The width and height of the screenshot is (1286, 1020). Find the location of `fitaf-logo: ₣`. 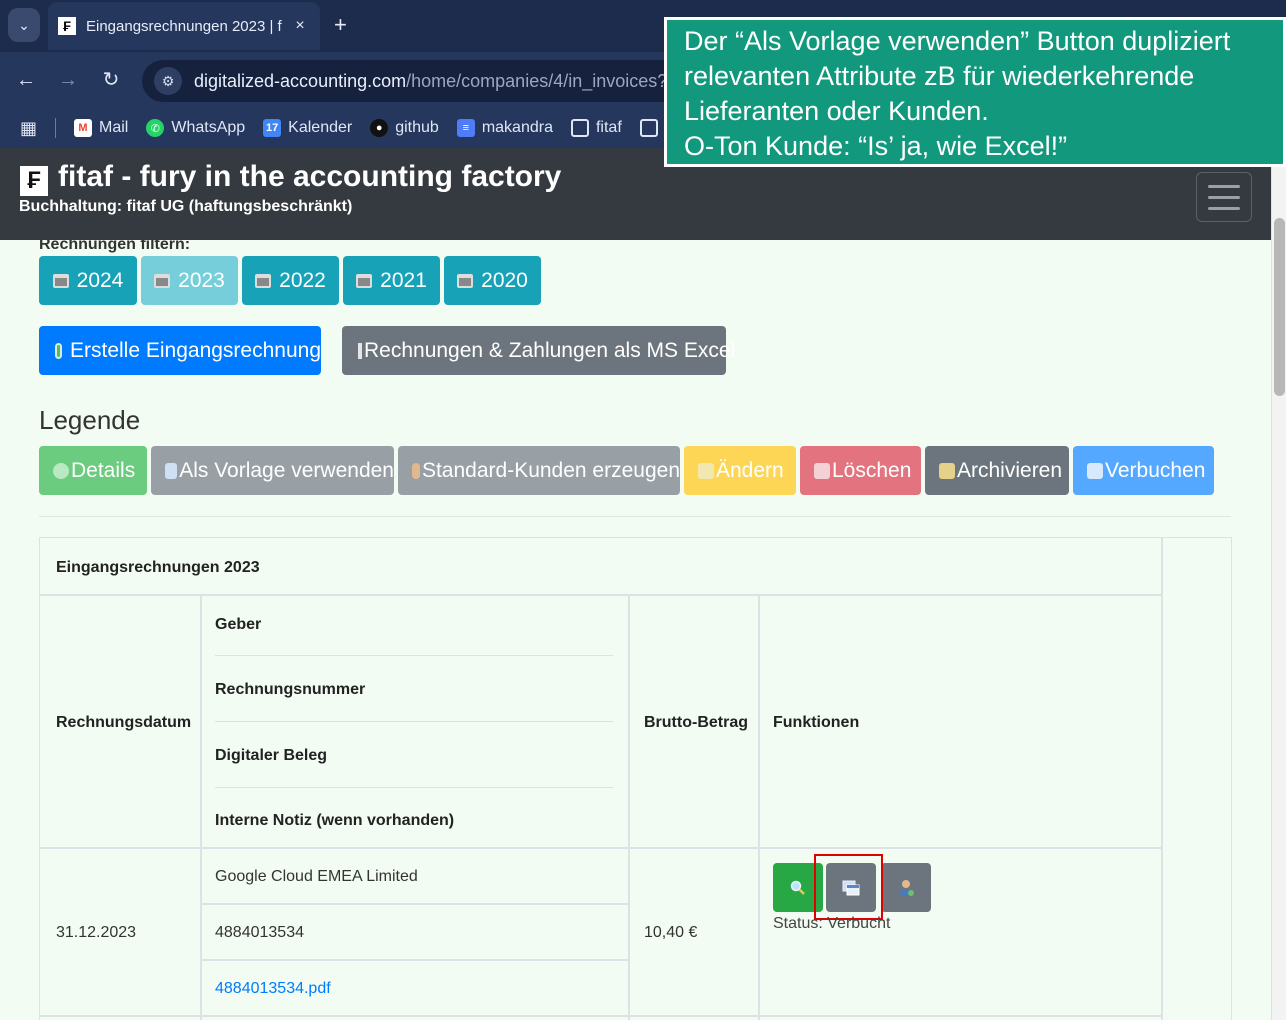

fitaf-logo: ₣ is located at coordinates (34, 181).